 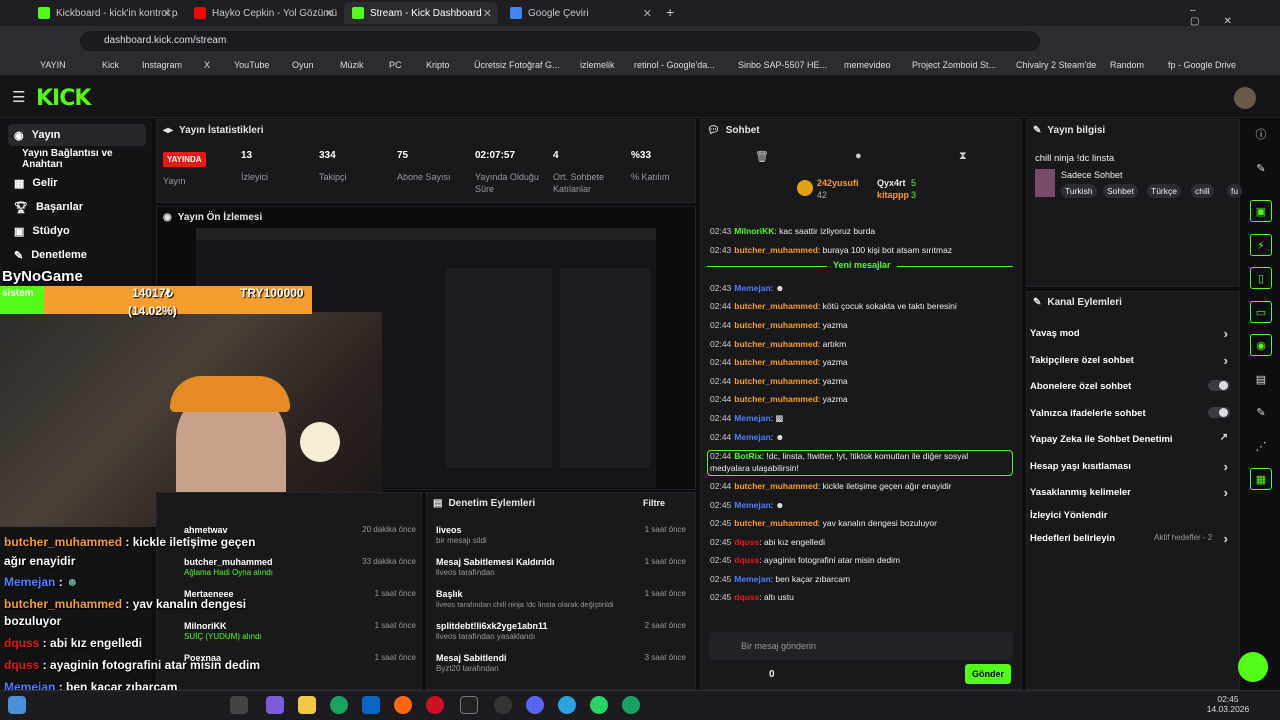 I want to click on action-followers-only: Takipçilere özel sohbet ›, so click(x=1130, y=360).